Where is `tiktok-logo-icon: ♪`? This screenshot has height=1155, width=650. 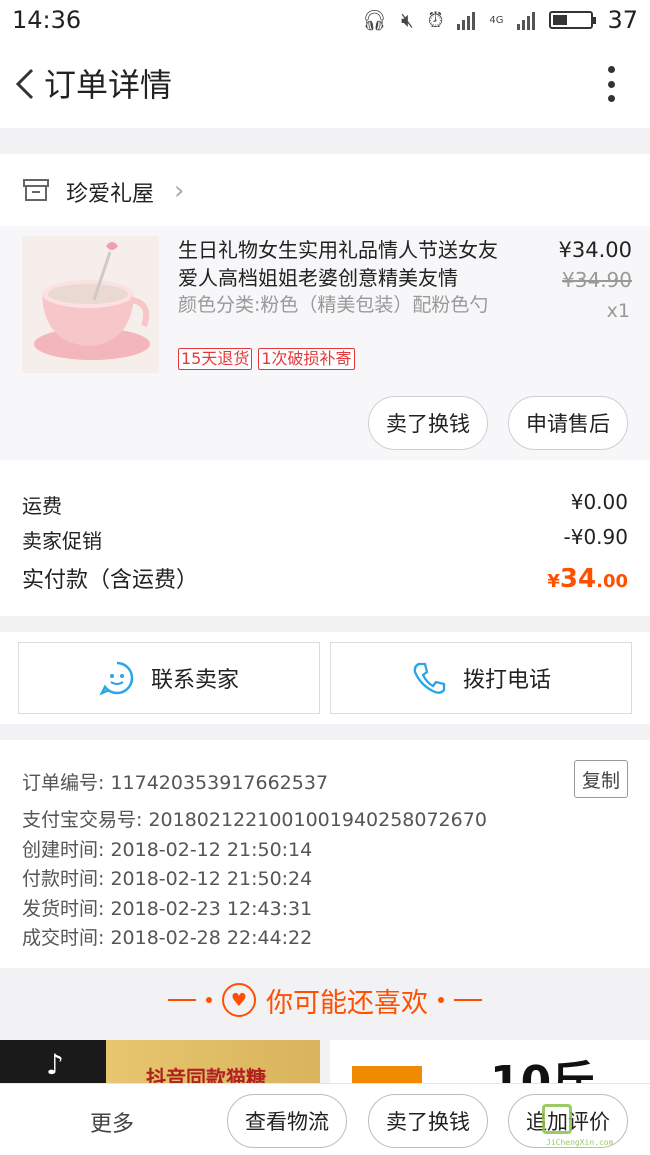 tiktok-logo-icon: ♪ is located at coordinates (55, 1064).